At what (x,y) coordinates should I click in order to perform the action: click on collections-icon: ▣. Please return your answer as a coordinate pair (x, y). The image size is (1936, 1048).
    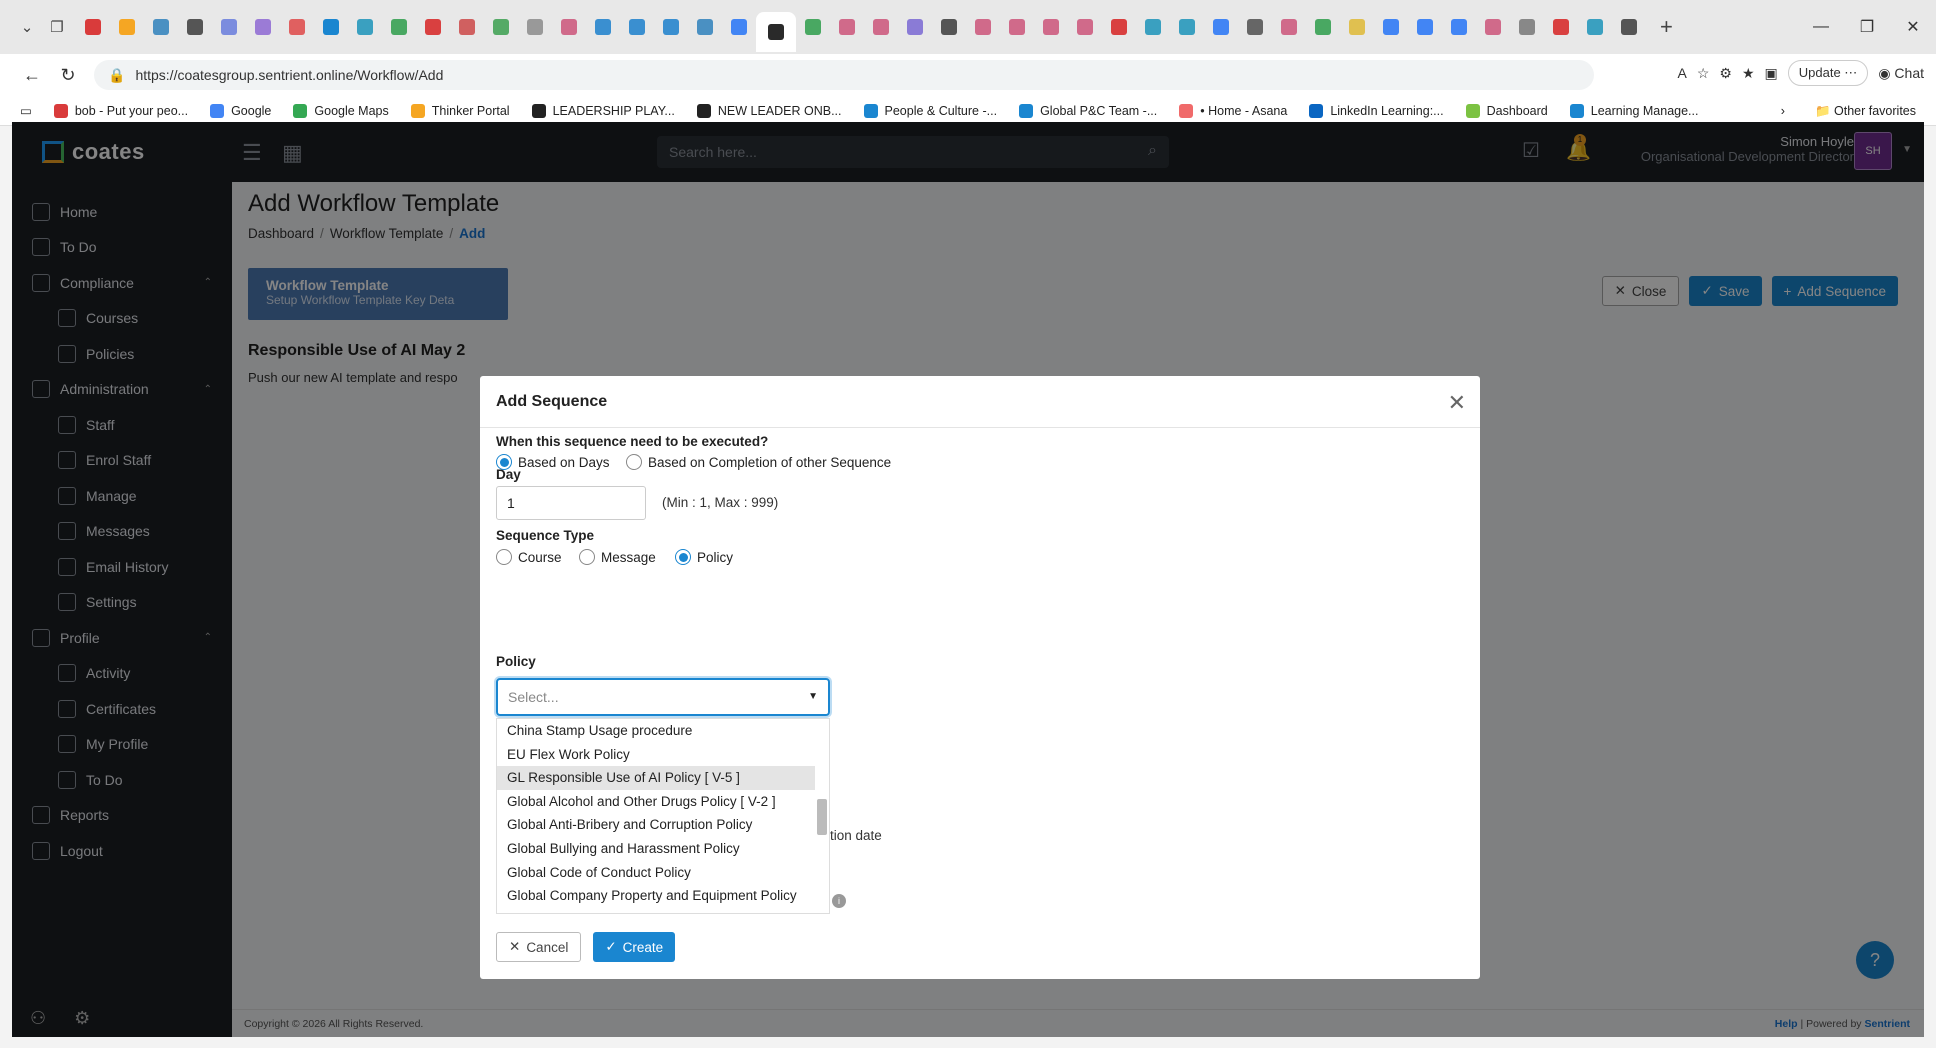
    Looking at the image, I should click on (1771, 73).